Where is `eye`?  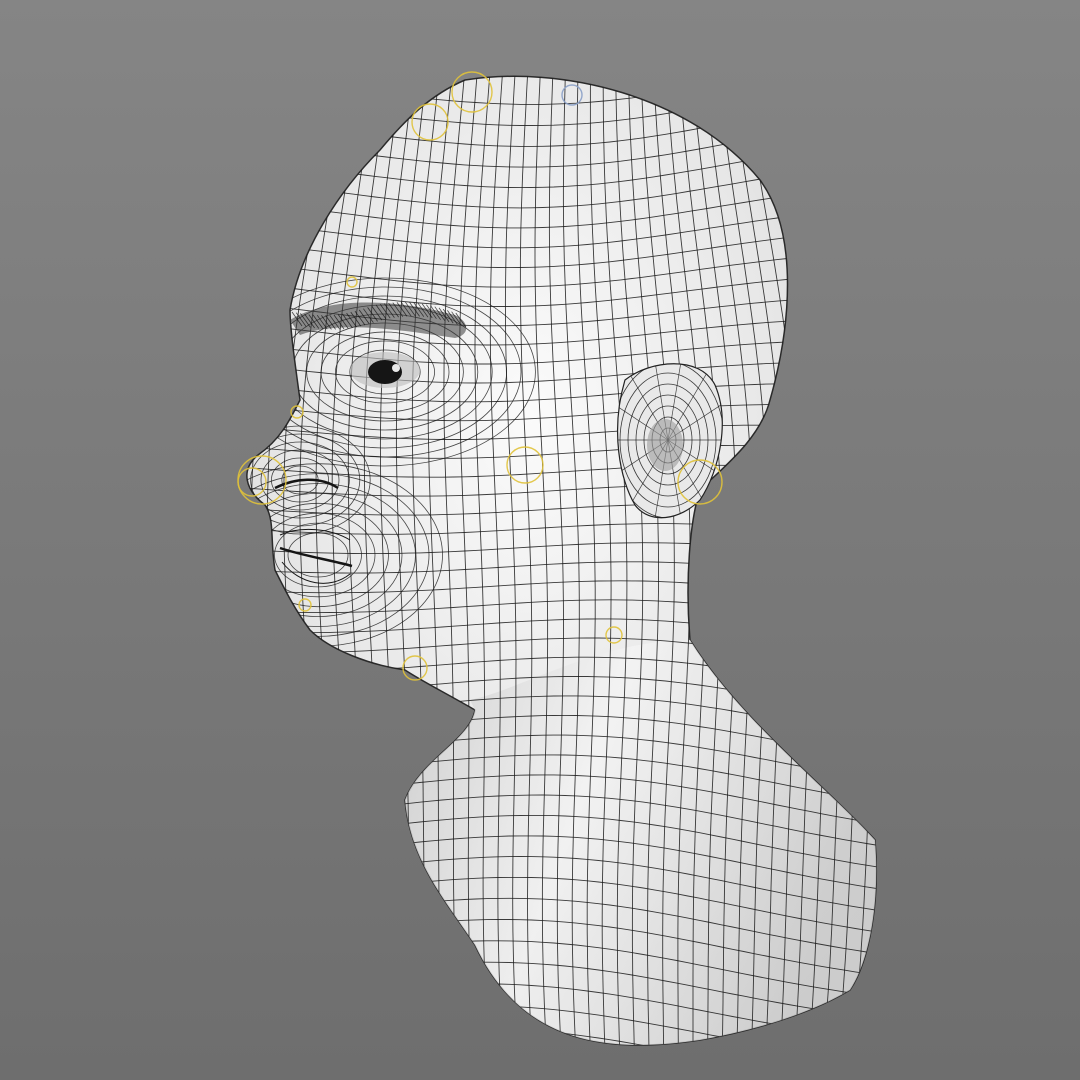 eye is located at coordinates (385, 370).